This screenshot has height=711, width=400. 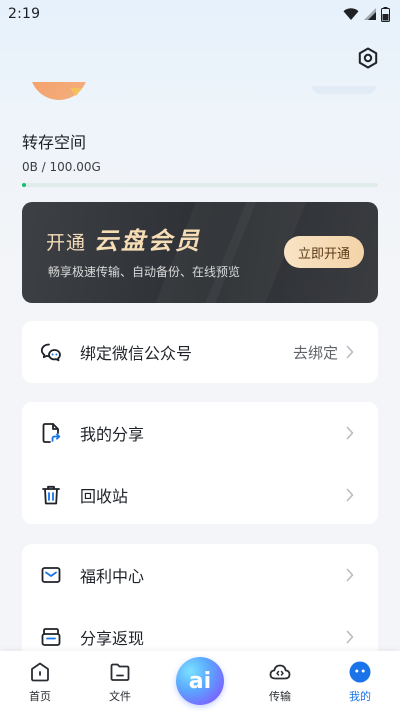 I want to click on welfare-center-row: 福利中心, so click(x=200, y=575).